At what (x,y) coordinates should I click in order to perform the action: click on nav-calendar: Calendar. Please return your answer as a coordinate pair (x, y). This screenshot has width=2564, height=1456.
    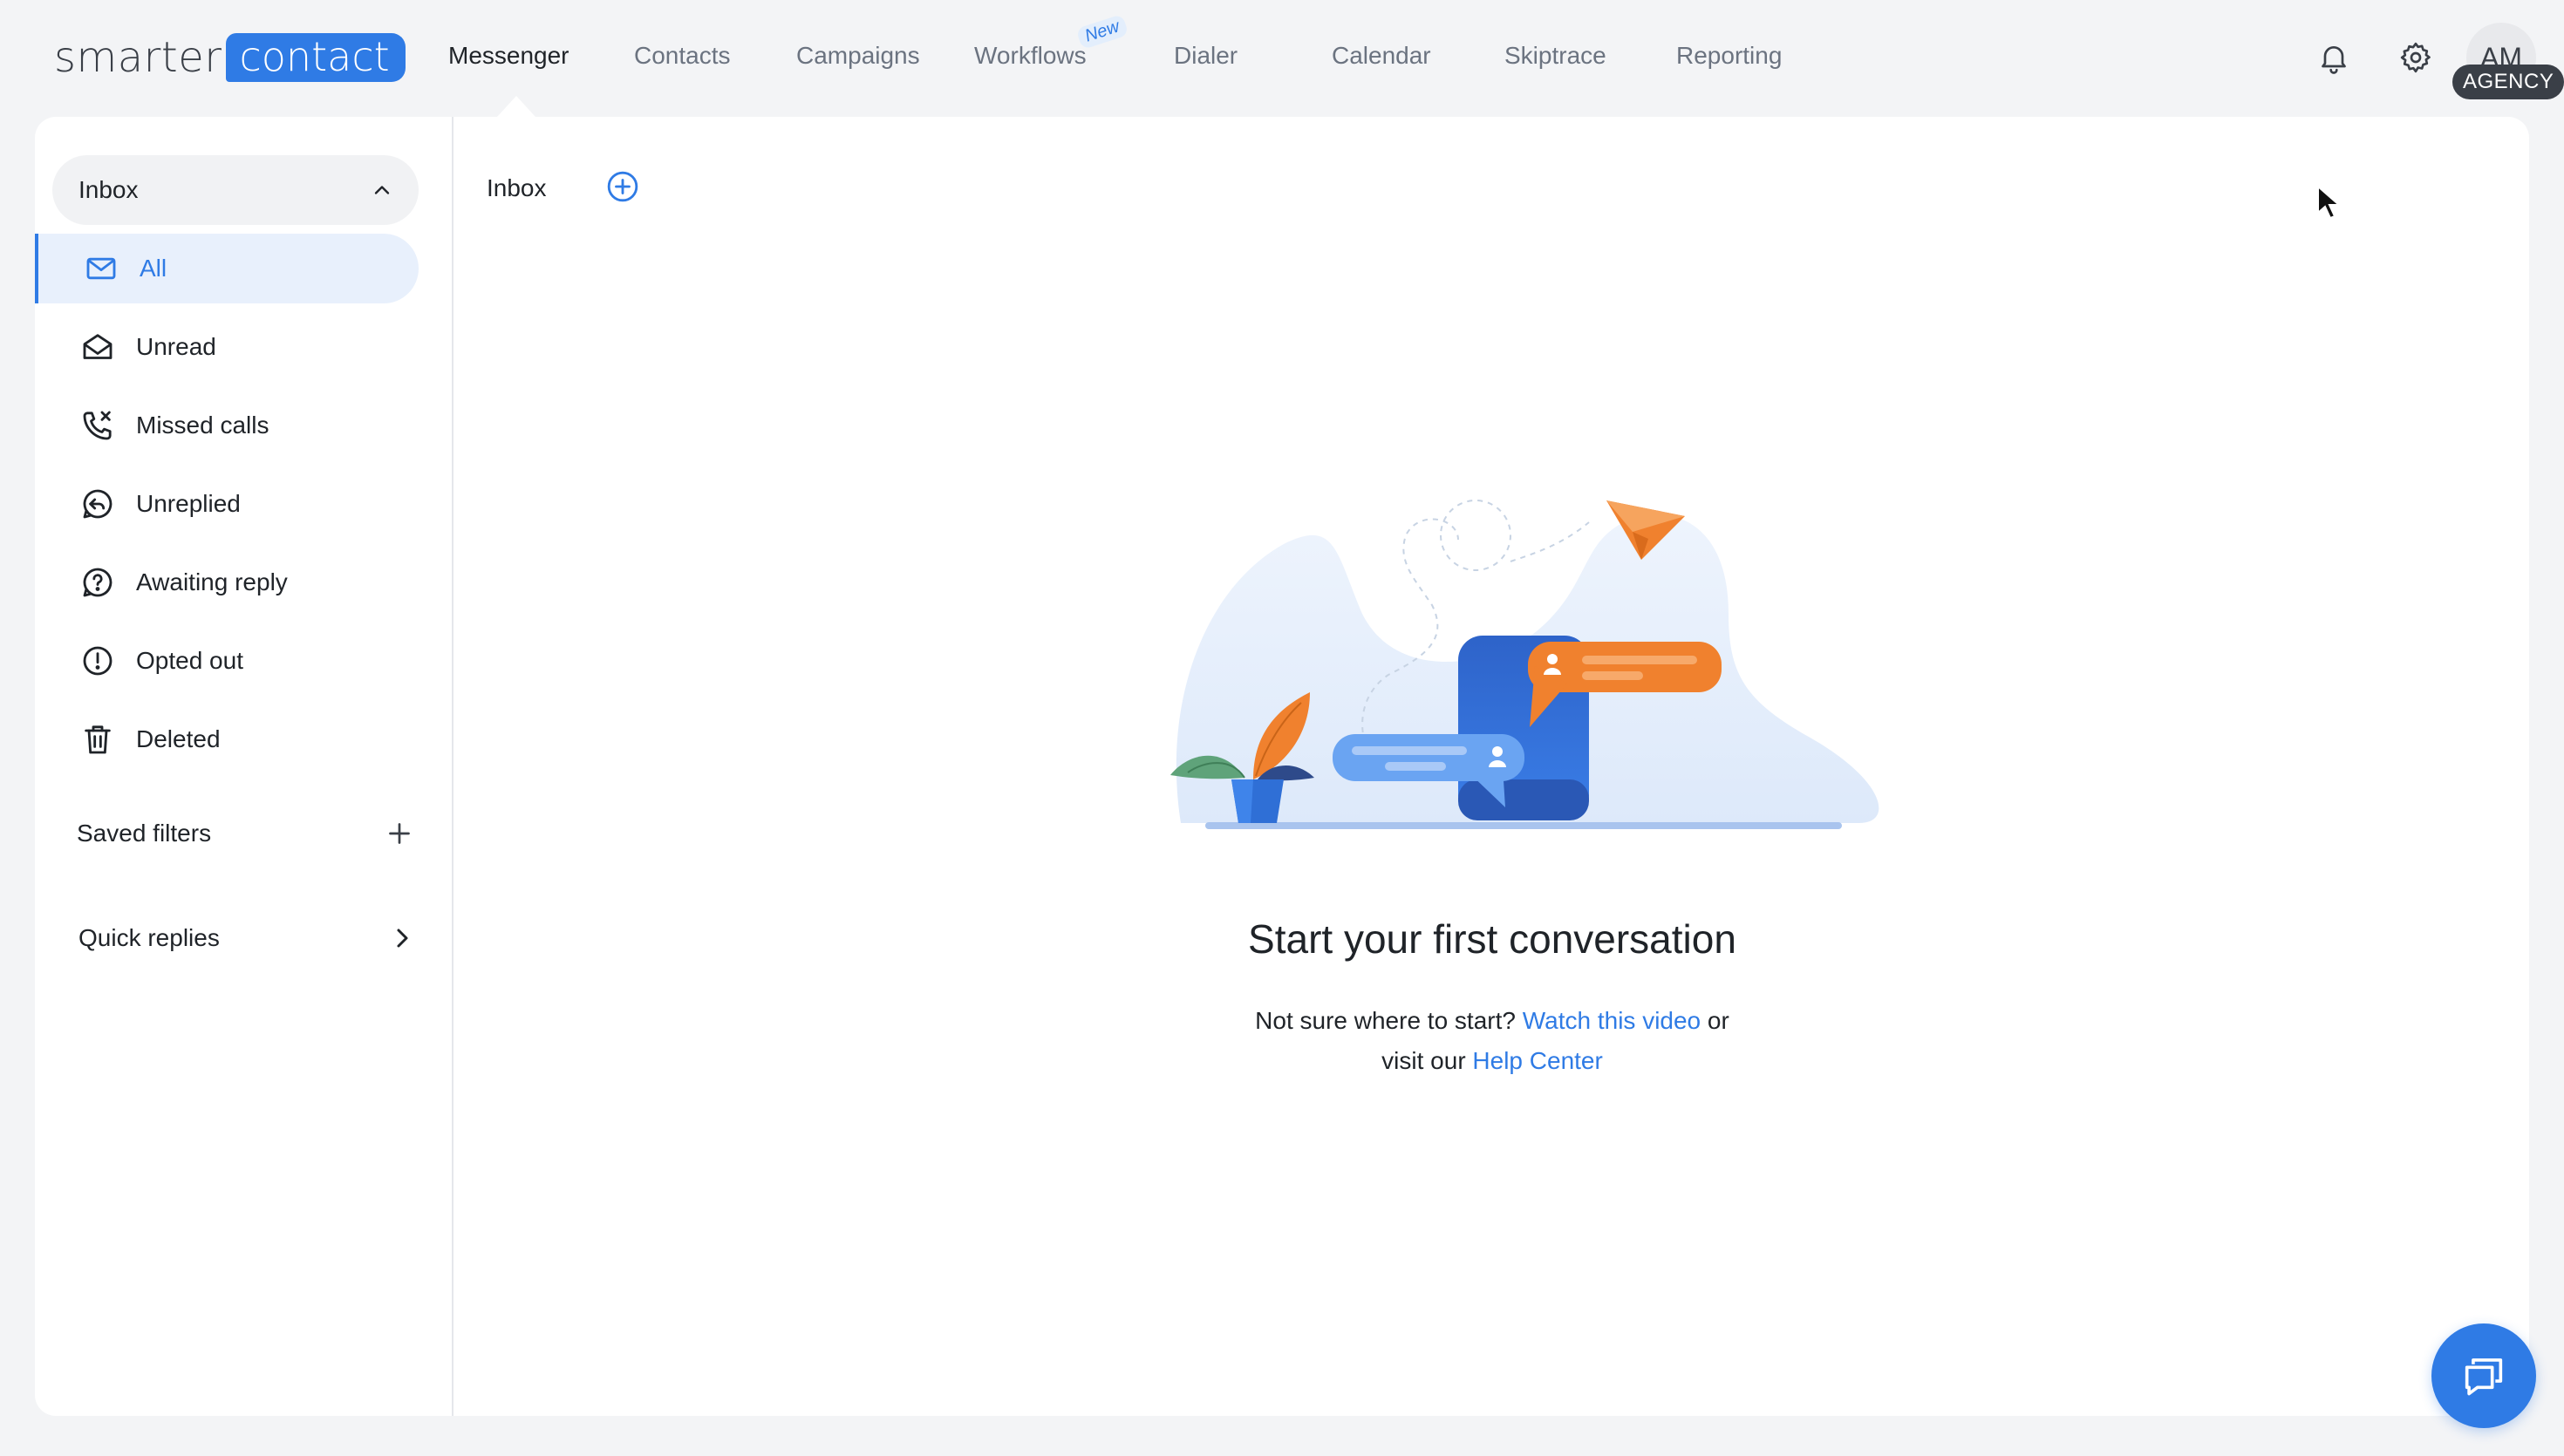
    Looking at the image, I should click on (1381, 56).